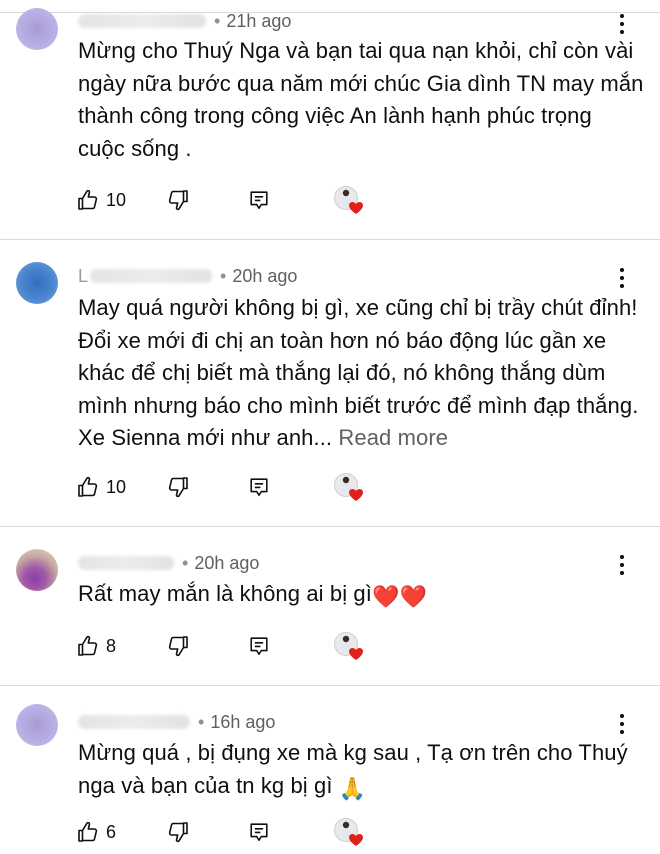 The image size is (660, 854). I want to click on comment-1-actions: 10, so click(226, 200).